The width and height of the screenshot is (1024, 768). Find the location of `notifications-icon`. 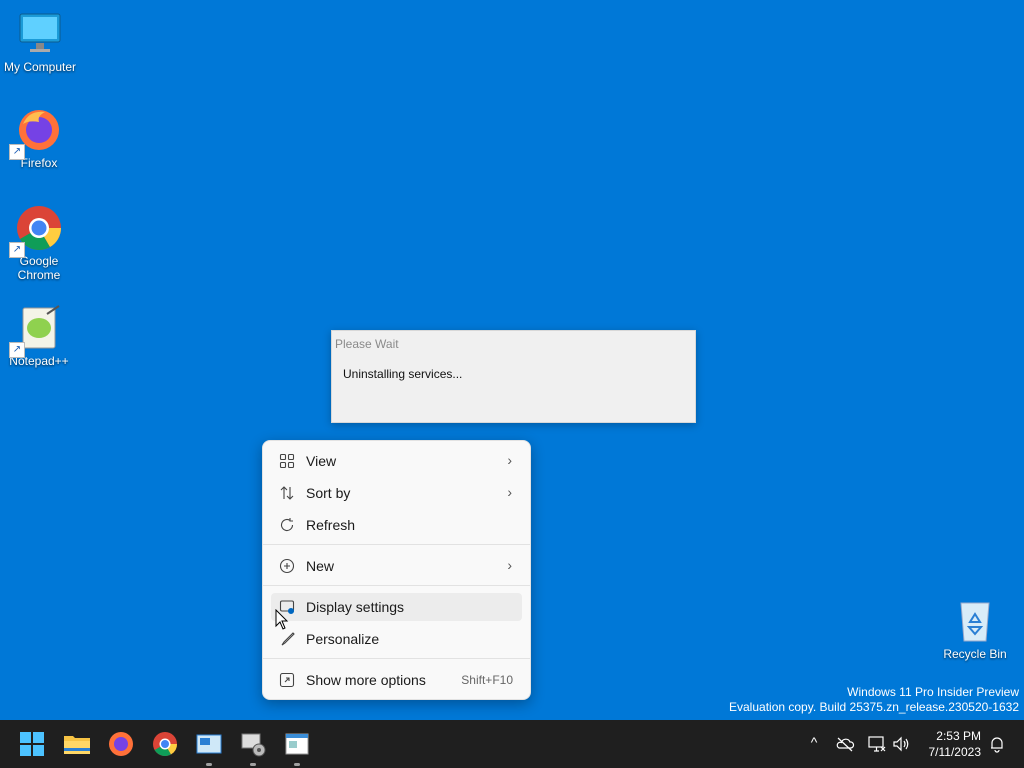

notifications-icon is located at coordinates (997, 744).